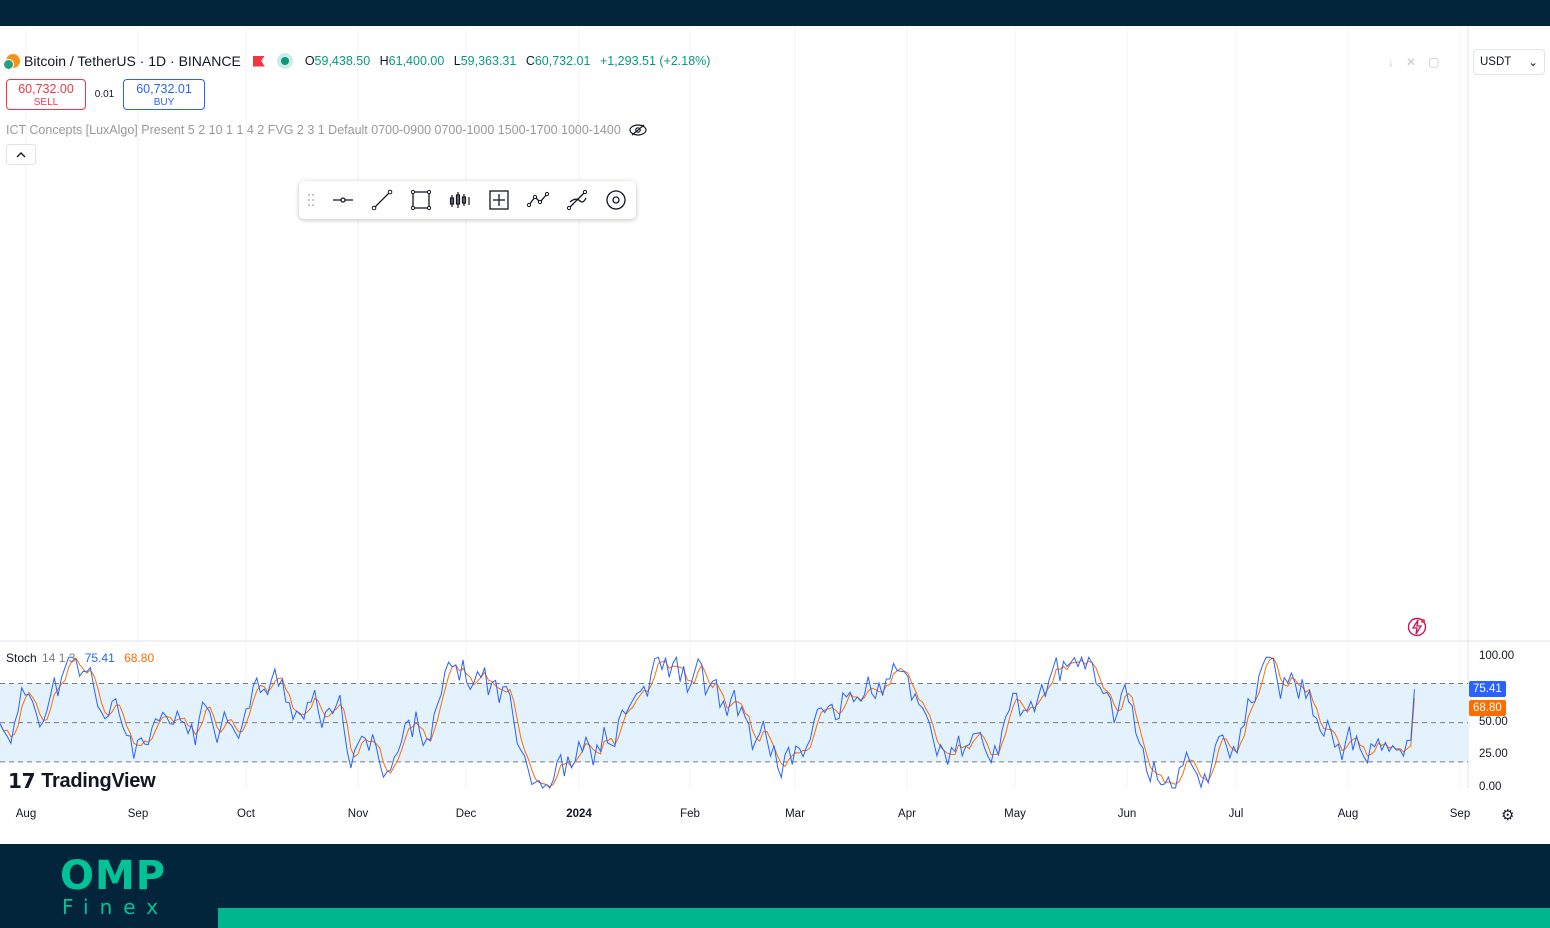 The image size is (1550, 928). I want to click on omp-finex-logo: OMP Finex, so click(114, 887).